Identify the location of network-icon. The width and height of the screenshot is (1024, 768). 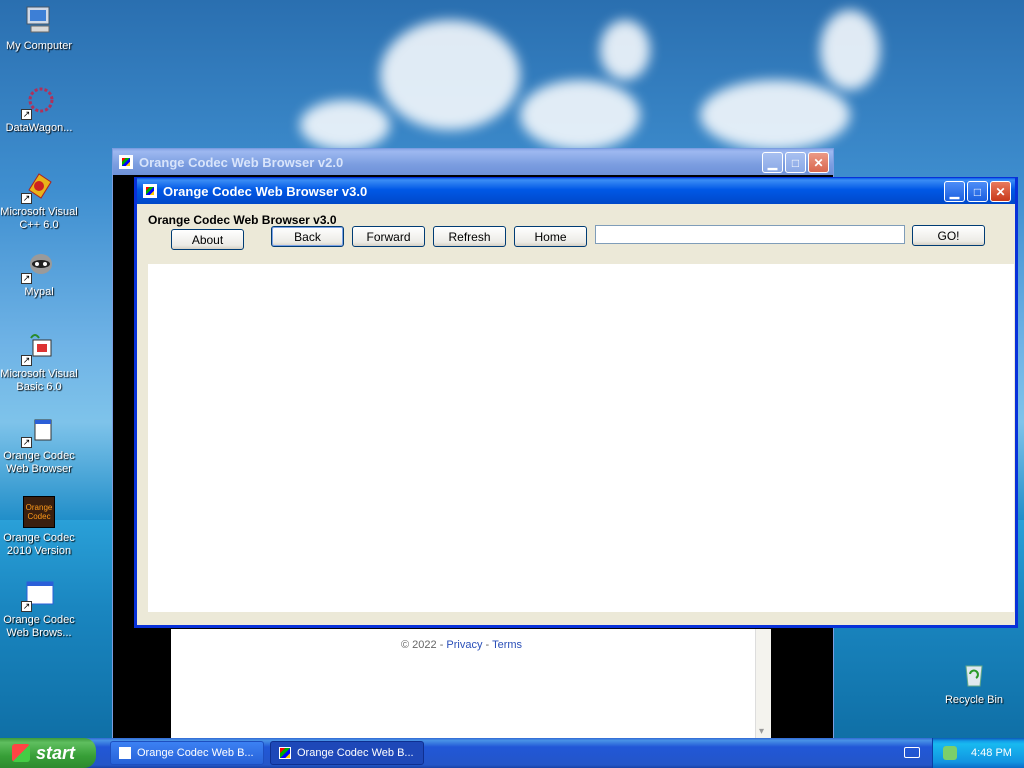
(950, 753).